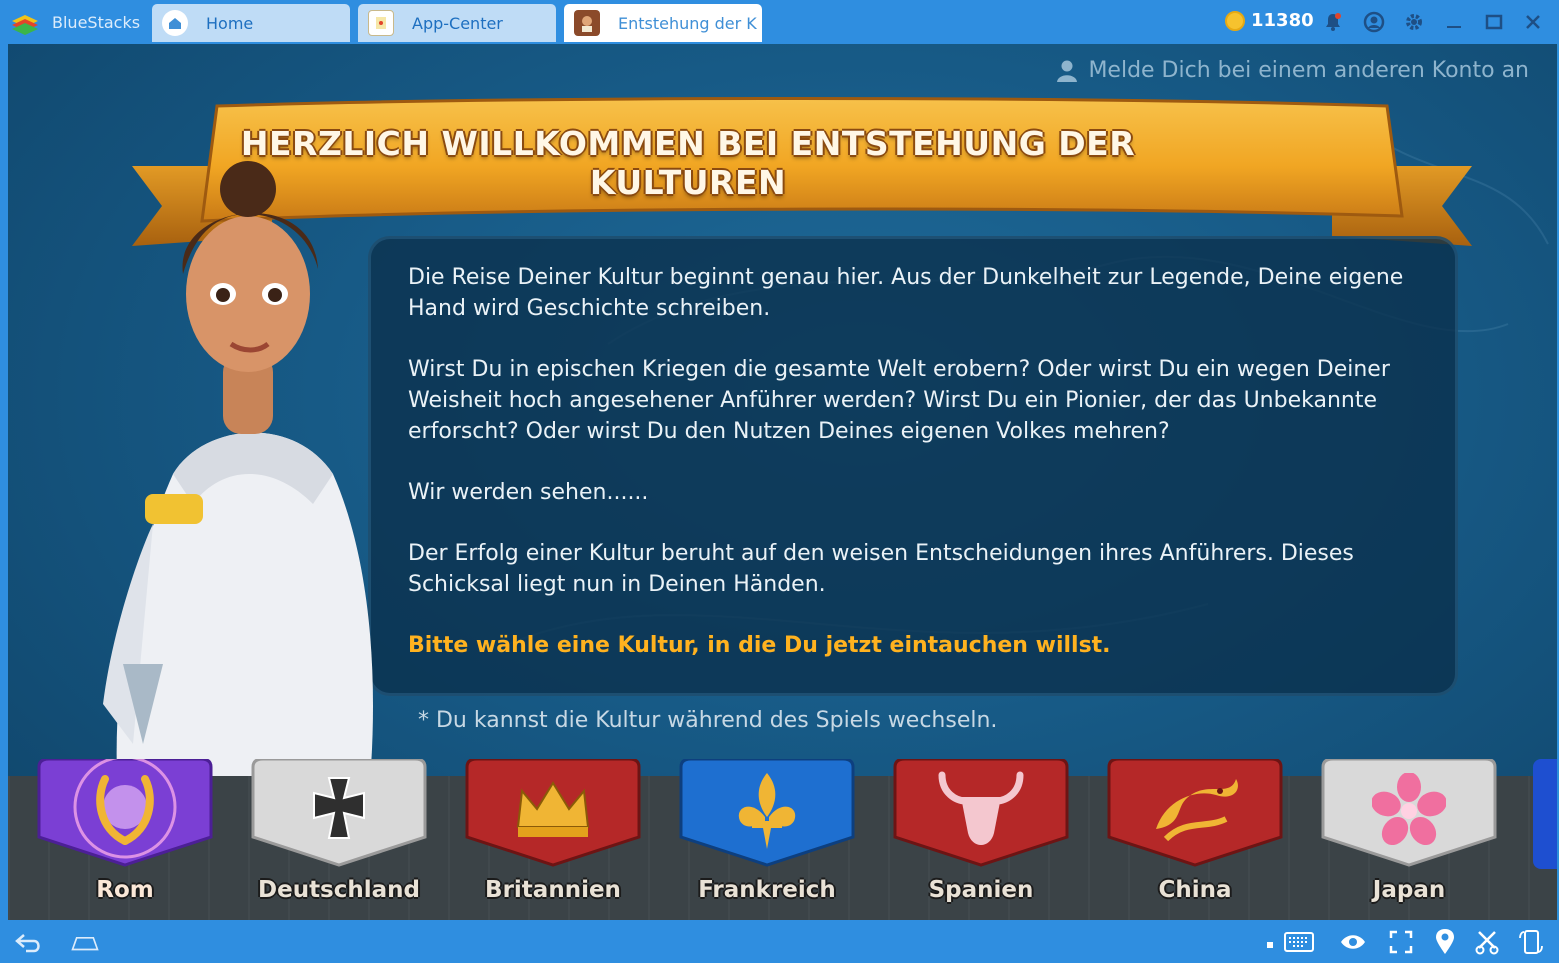 This screenshot has height=963, width=1559. I want to click on home-outline-icon, so click(85, 942).